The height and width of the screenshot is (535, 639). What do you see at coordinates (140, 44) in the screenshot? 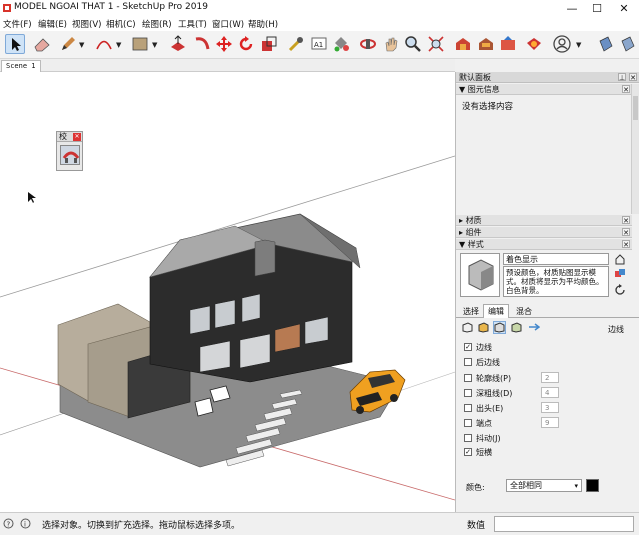
I see `shape-tool-button` at bounding box center [140, 44].